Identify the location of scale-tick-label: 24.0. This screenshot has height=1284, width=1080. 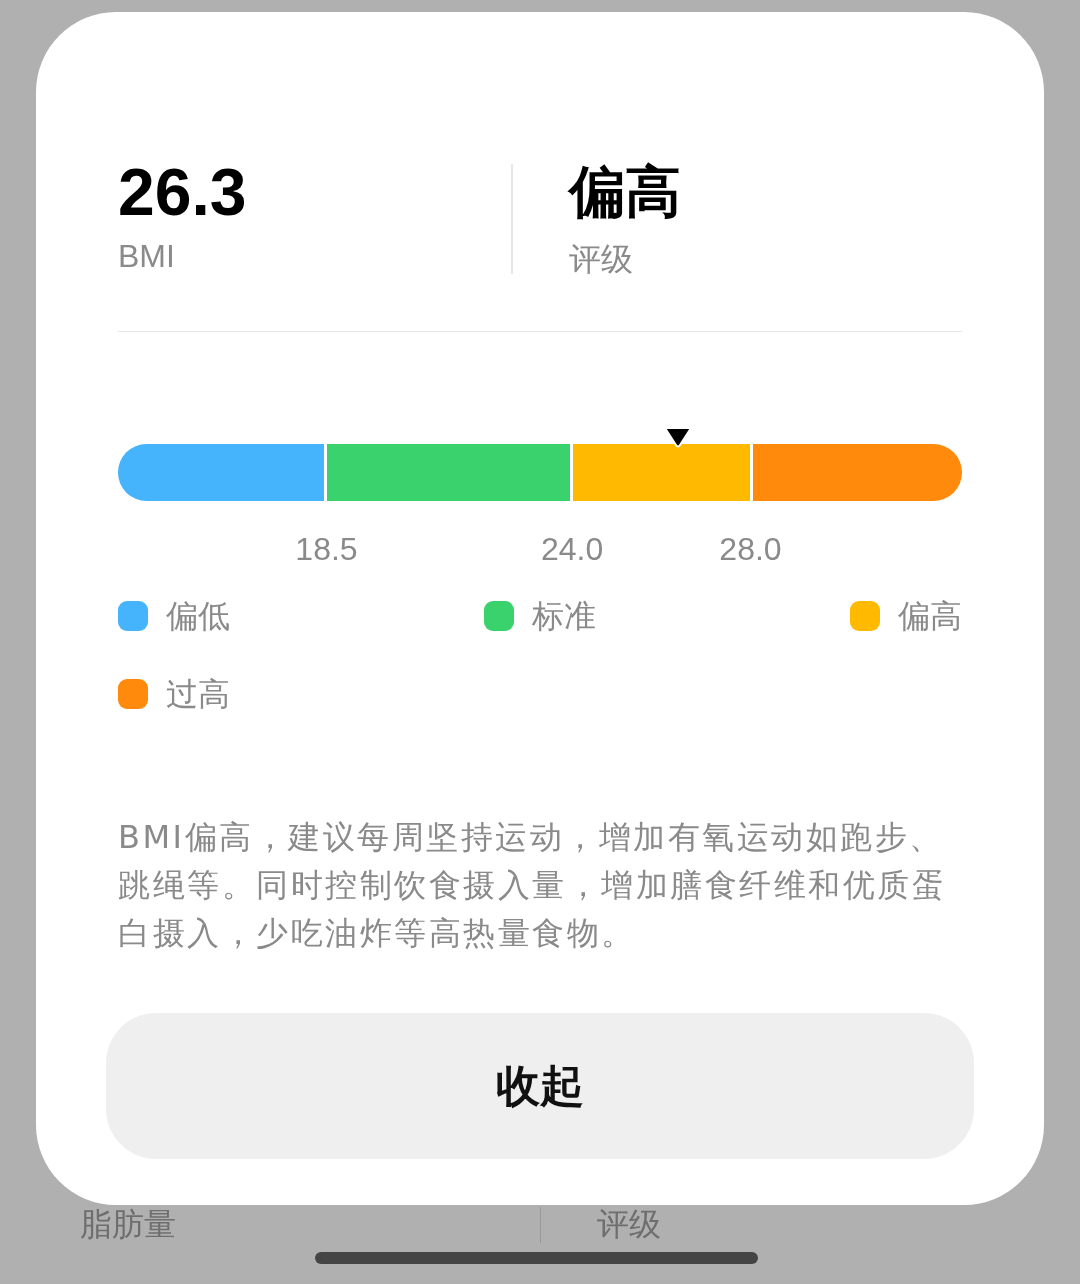
(572, 549).